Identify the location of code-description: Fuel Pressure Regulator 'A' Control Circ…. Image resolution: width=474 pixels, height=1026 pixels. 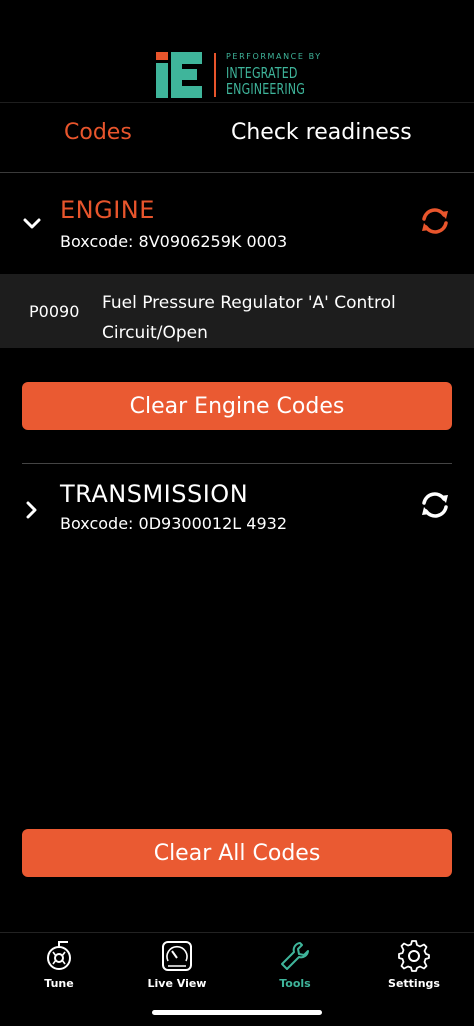
(249, 318).